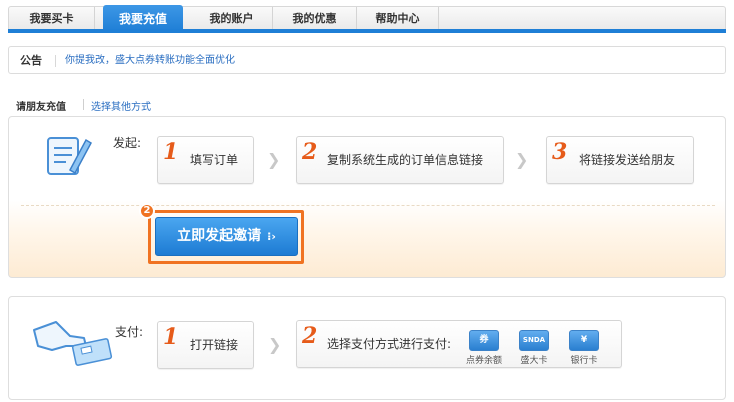  I want to click on main-nav: 我要买卡 我要充值 我的账户 我的优惠 帮助中心, so click(367, 18).